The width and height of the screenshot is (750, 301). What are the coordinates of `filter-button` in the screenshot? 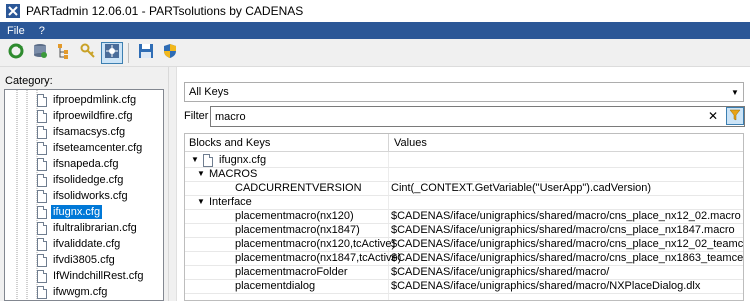 It's located at (735, 116).